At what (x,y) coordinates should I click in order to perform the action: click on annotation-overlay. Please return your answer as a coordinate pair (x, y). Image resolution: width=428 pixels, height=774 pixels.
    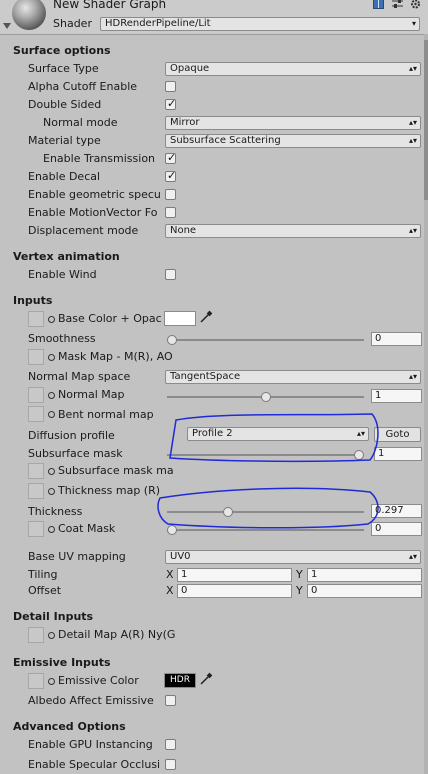
    Looking at the image, I should click on (268, 471).